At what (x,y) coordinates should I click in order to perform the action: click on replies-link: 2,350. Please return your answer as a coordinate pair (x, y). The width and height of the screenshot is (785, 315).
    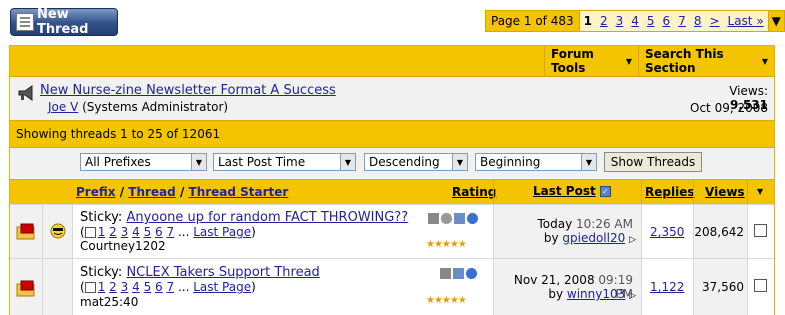
    Looking at the image, I should click on (667, 232).